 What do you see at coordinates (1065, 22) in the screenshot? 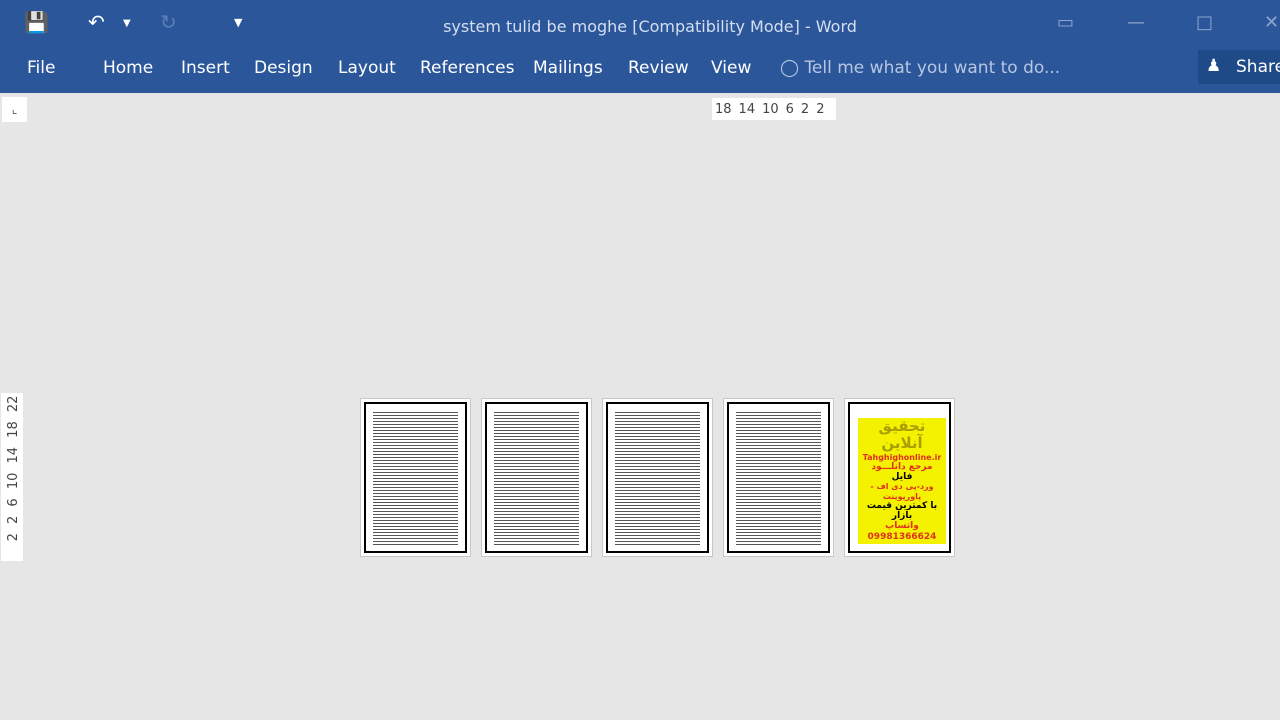
I see `ribbon-display-options-icon: ▭` at bounding box center [1065, 22].